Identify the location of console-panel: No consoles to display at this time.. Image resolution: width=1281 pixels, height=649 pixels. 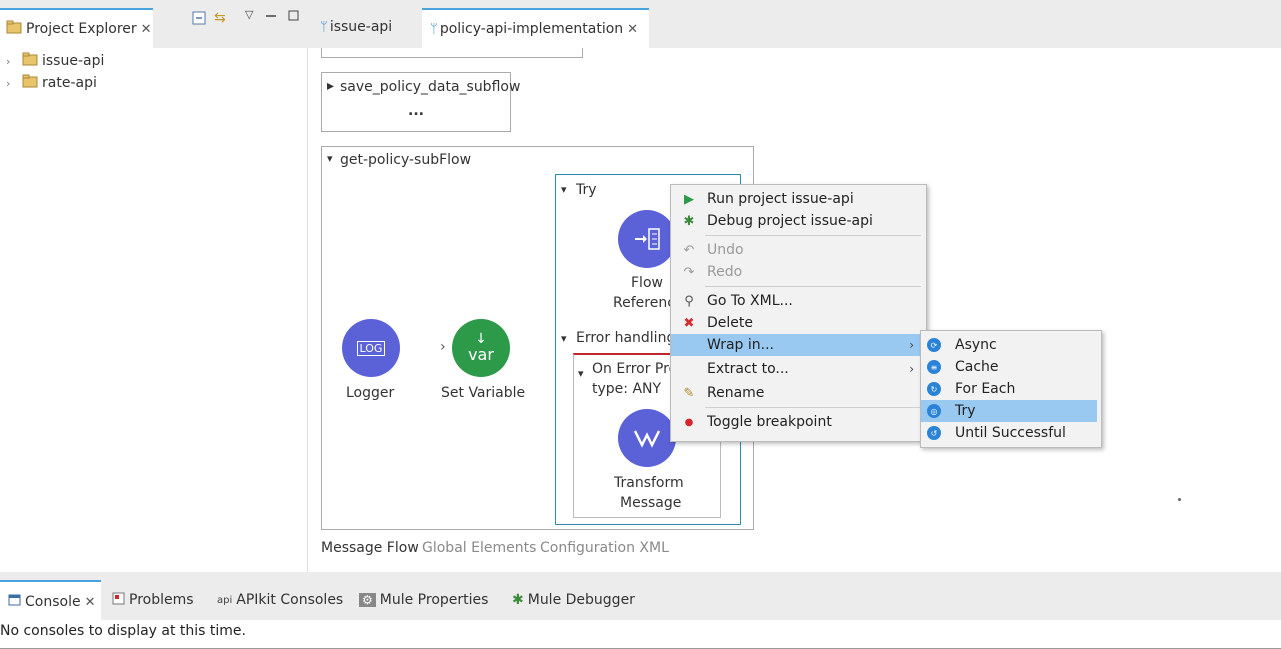
(640, 634).